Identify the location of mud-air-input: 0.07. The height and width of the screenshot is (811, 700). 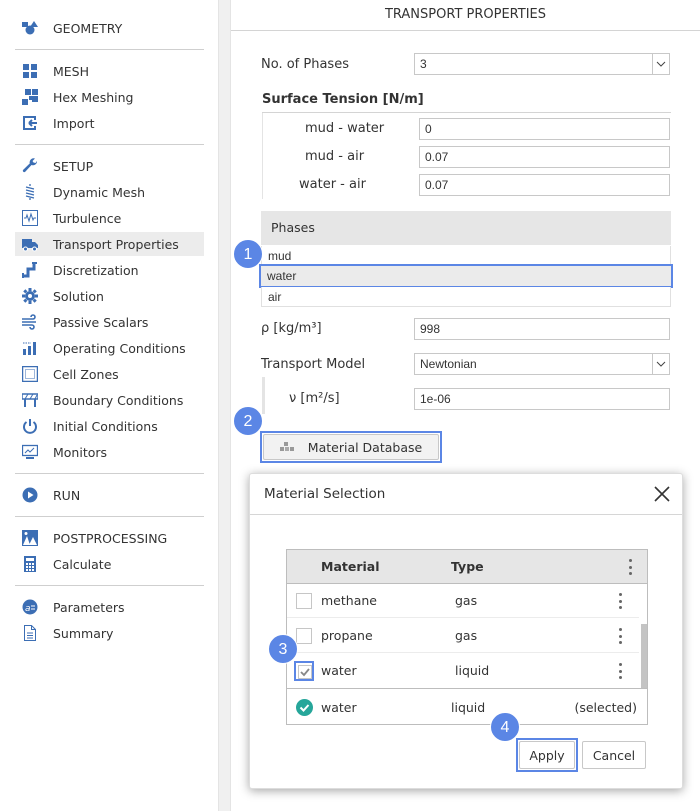
(544, 157).